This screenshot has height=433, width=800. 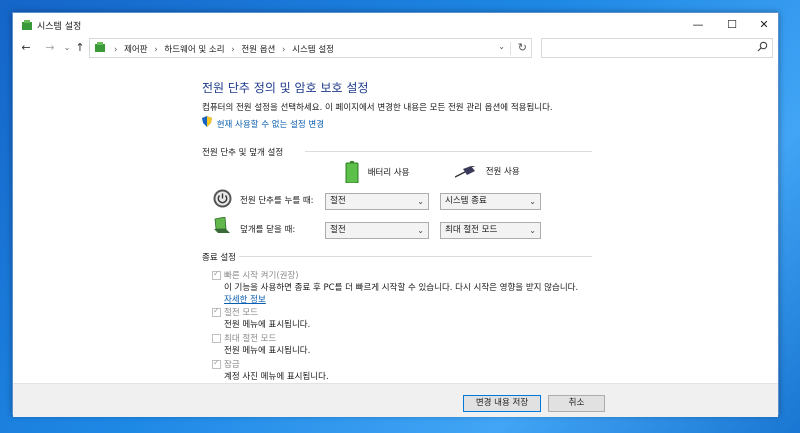 What do you see at coordinates (135, 50) in the screenshot?
I see `breadcrumb-item: 제어판` at bounding box center [135, 50].